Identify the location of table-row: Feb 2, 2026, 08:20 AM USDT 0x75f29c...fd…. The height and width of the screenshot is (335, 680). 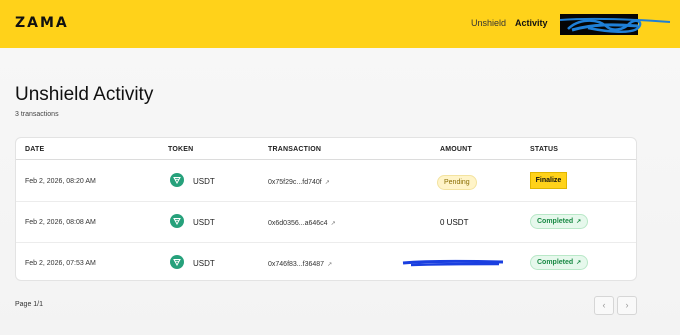
(326, 181).